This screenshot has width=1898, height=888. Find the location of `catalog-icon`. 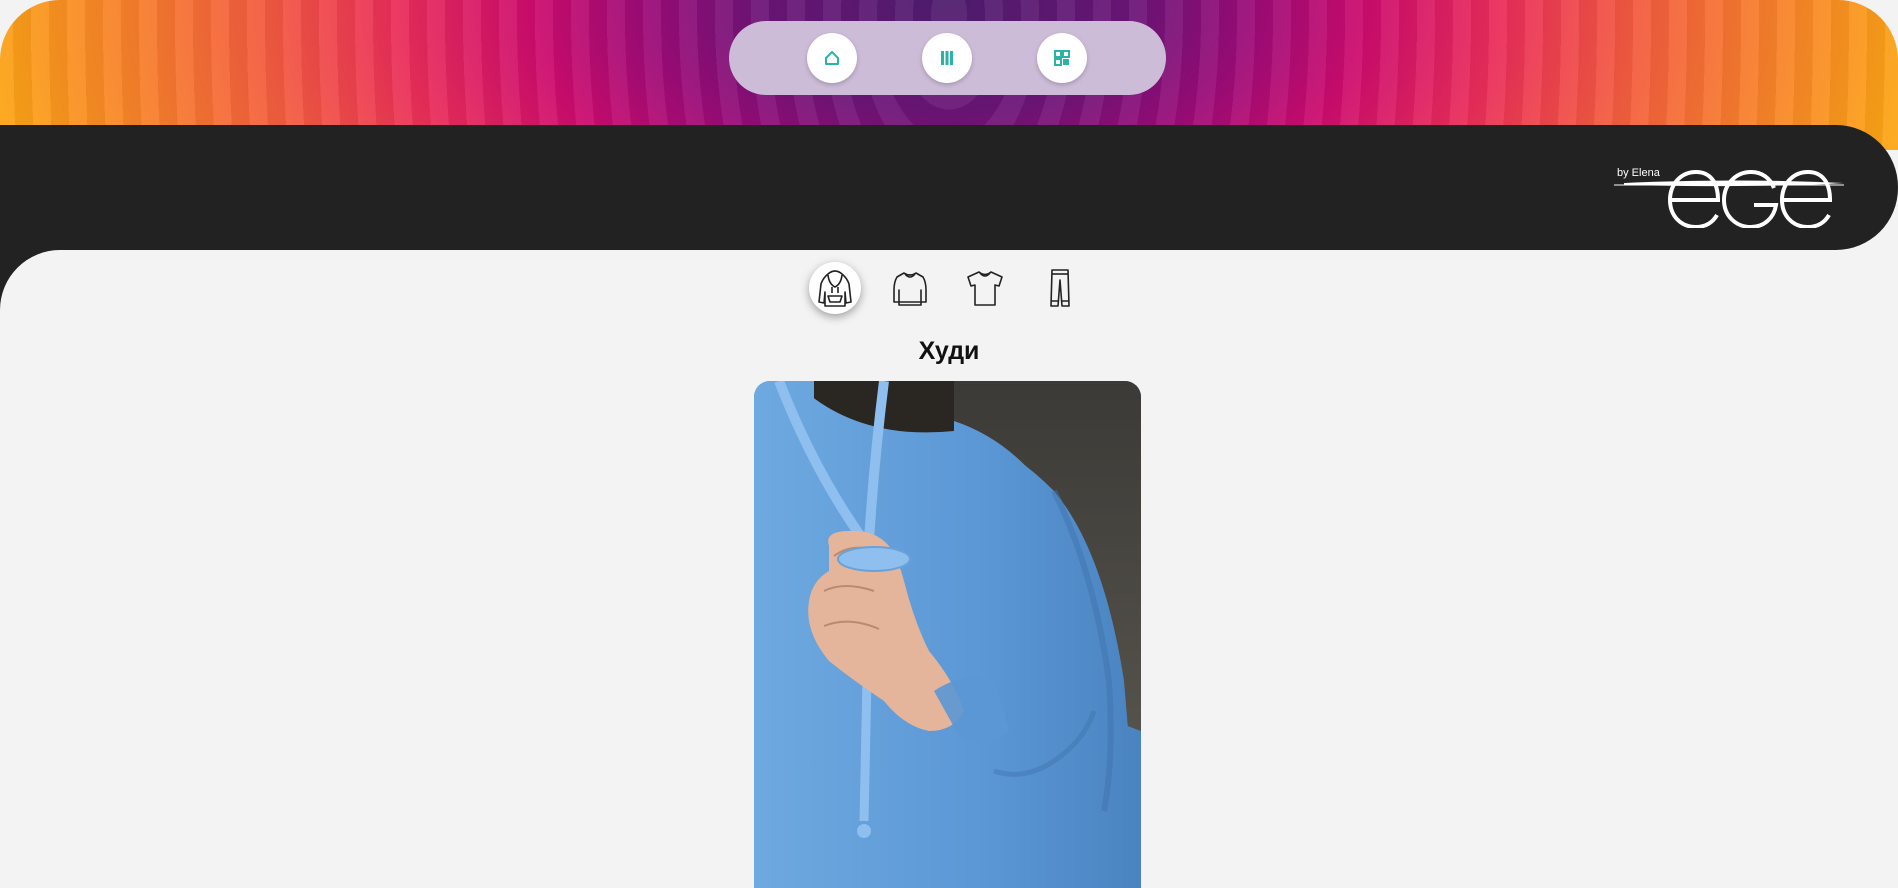

catalog-icon is located at coordinates (947, 58).